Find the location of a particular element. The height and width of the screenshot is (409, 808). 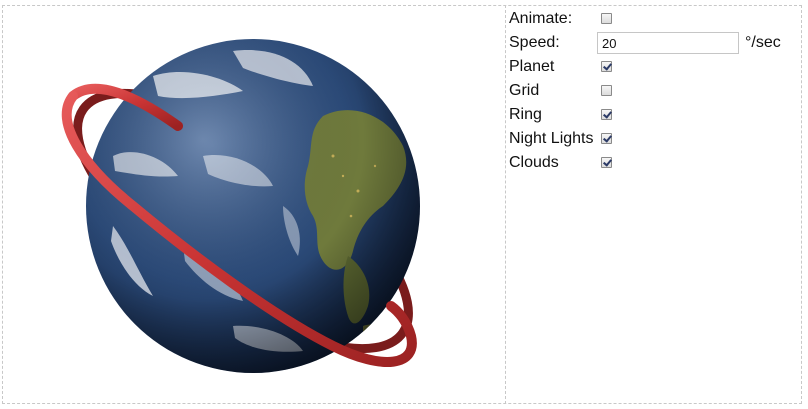

speed-row: Speed: °/sec is located at coordinates (654, 44).